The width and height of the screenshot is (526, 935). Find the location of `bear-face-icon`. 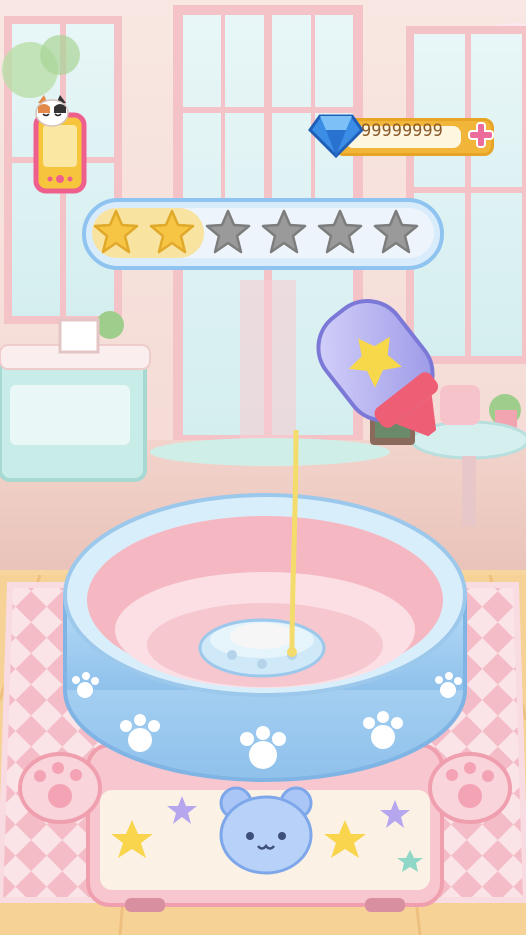

bear-face-icon is located at coordinates (266, 830).